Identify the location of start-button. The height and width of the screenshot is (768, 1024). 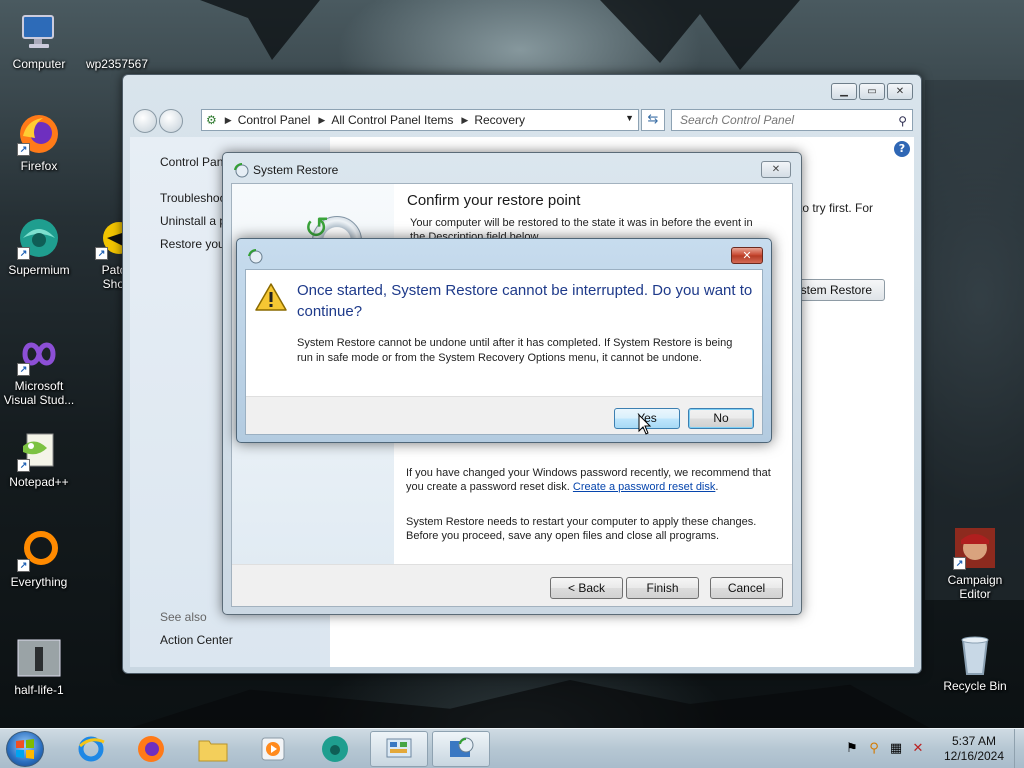
(25, 749).